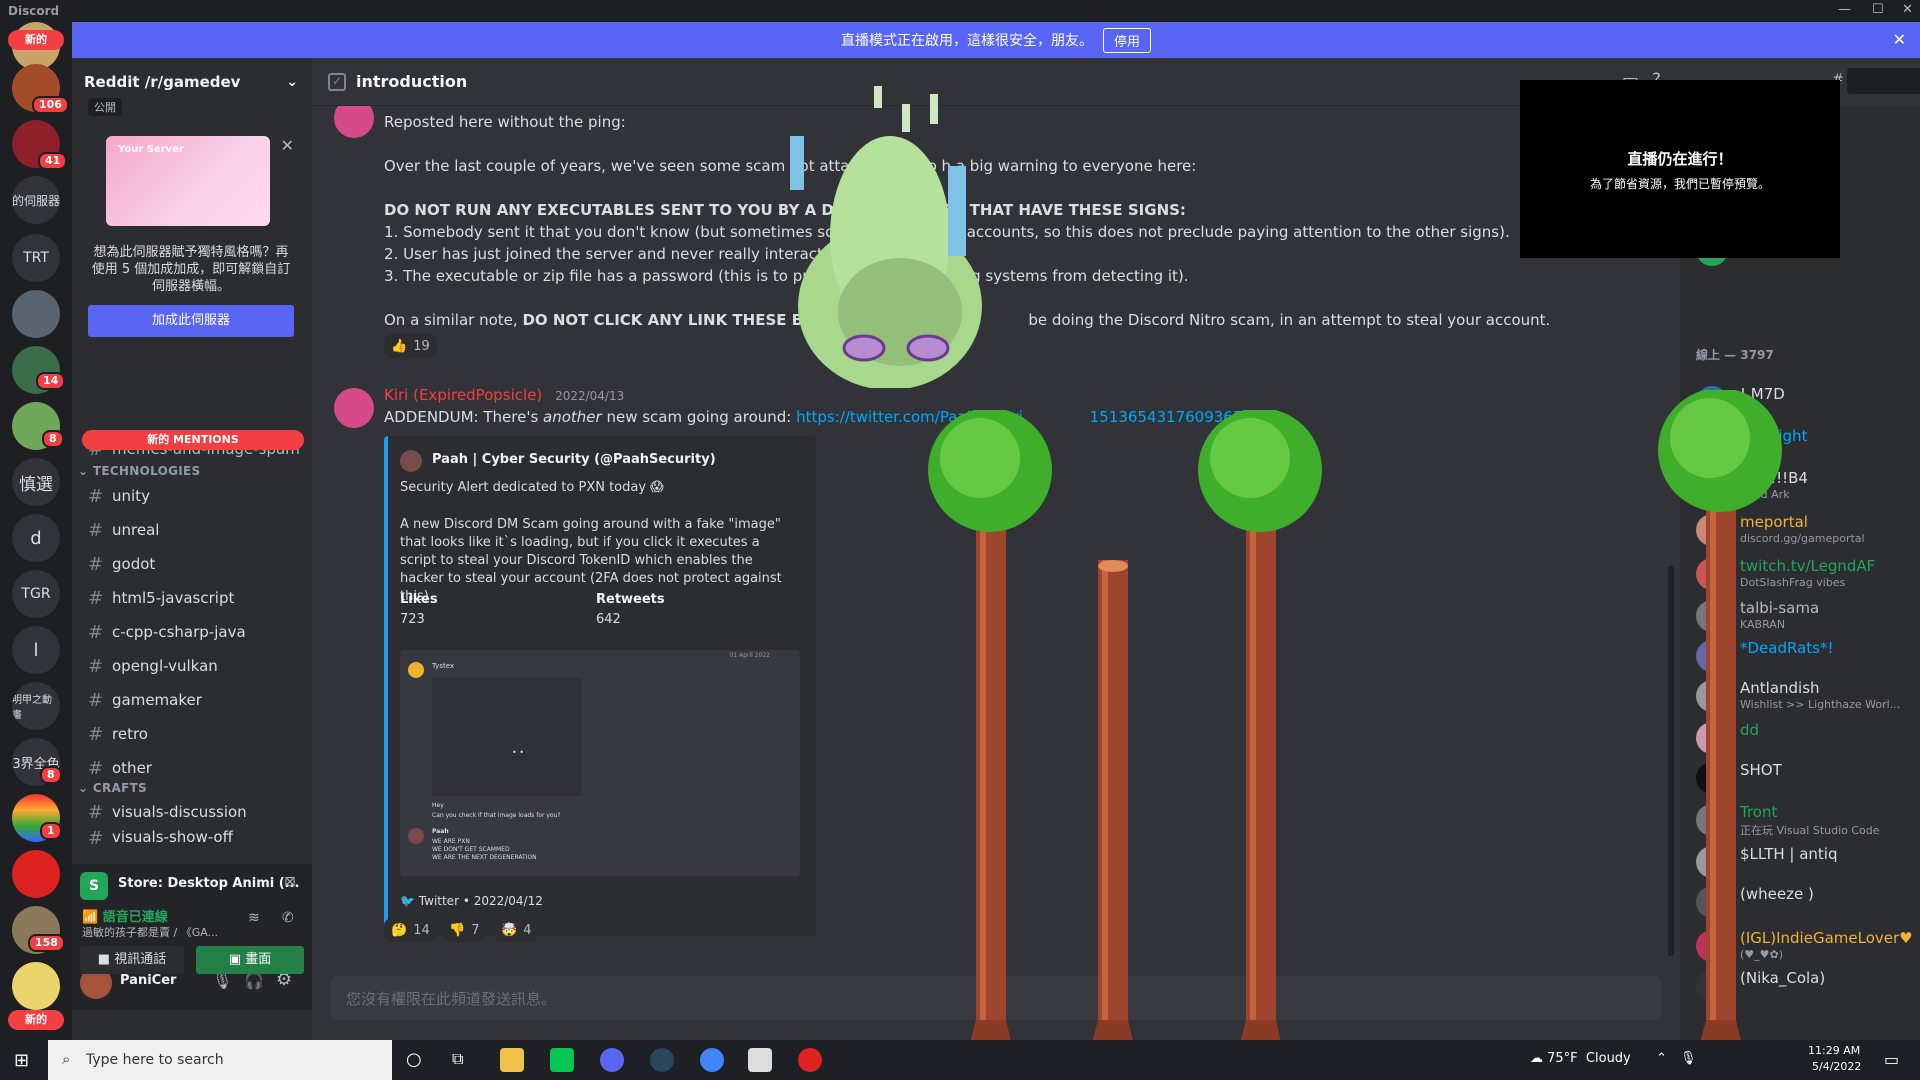 The image size is (1920, 1080). I want to click on message-author: Kiri (ExpiredPopsicle), so click(463, 395).